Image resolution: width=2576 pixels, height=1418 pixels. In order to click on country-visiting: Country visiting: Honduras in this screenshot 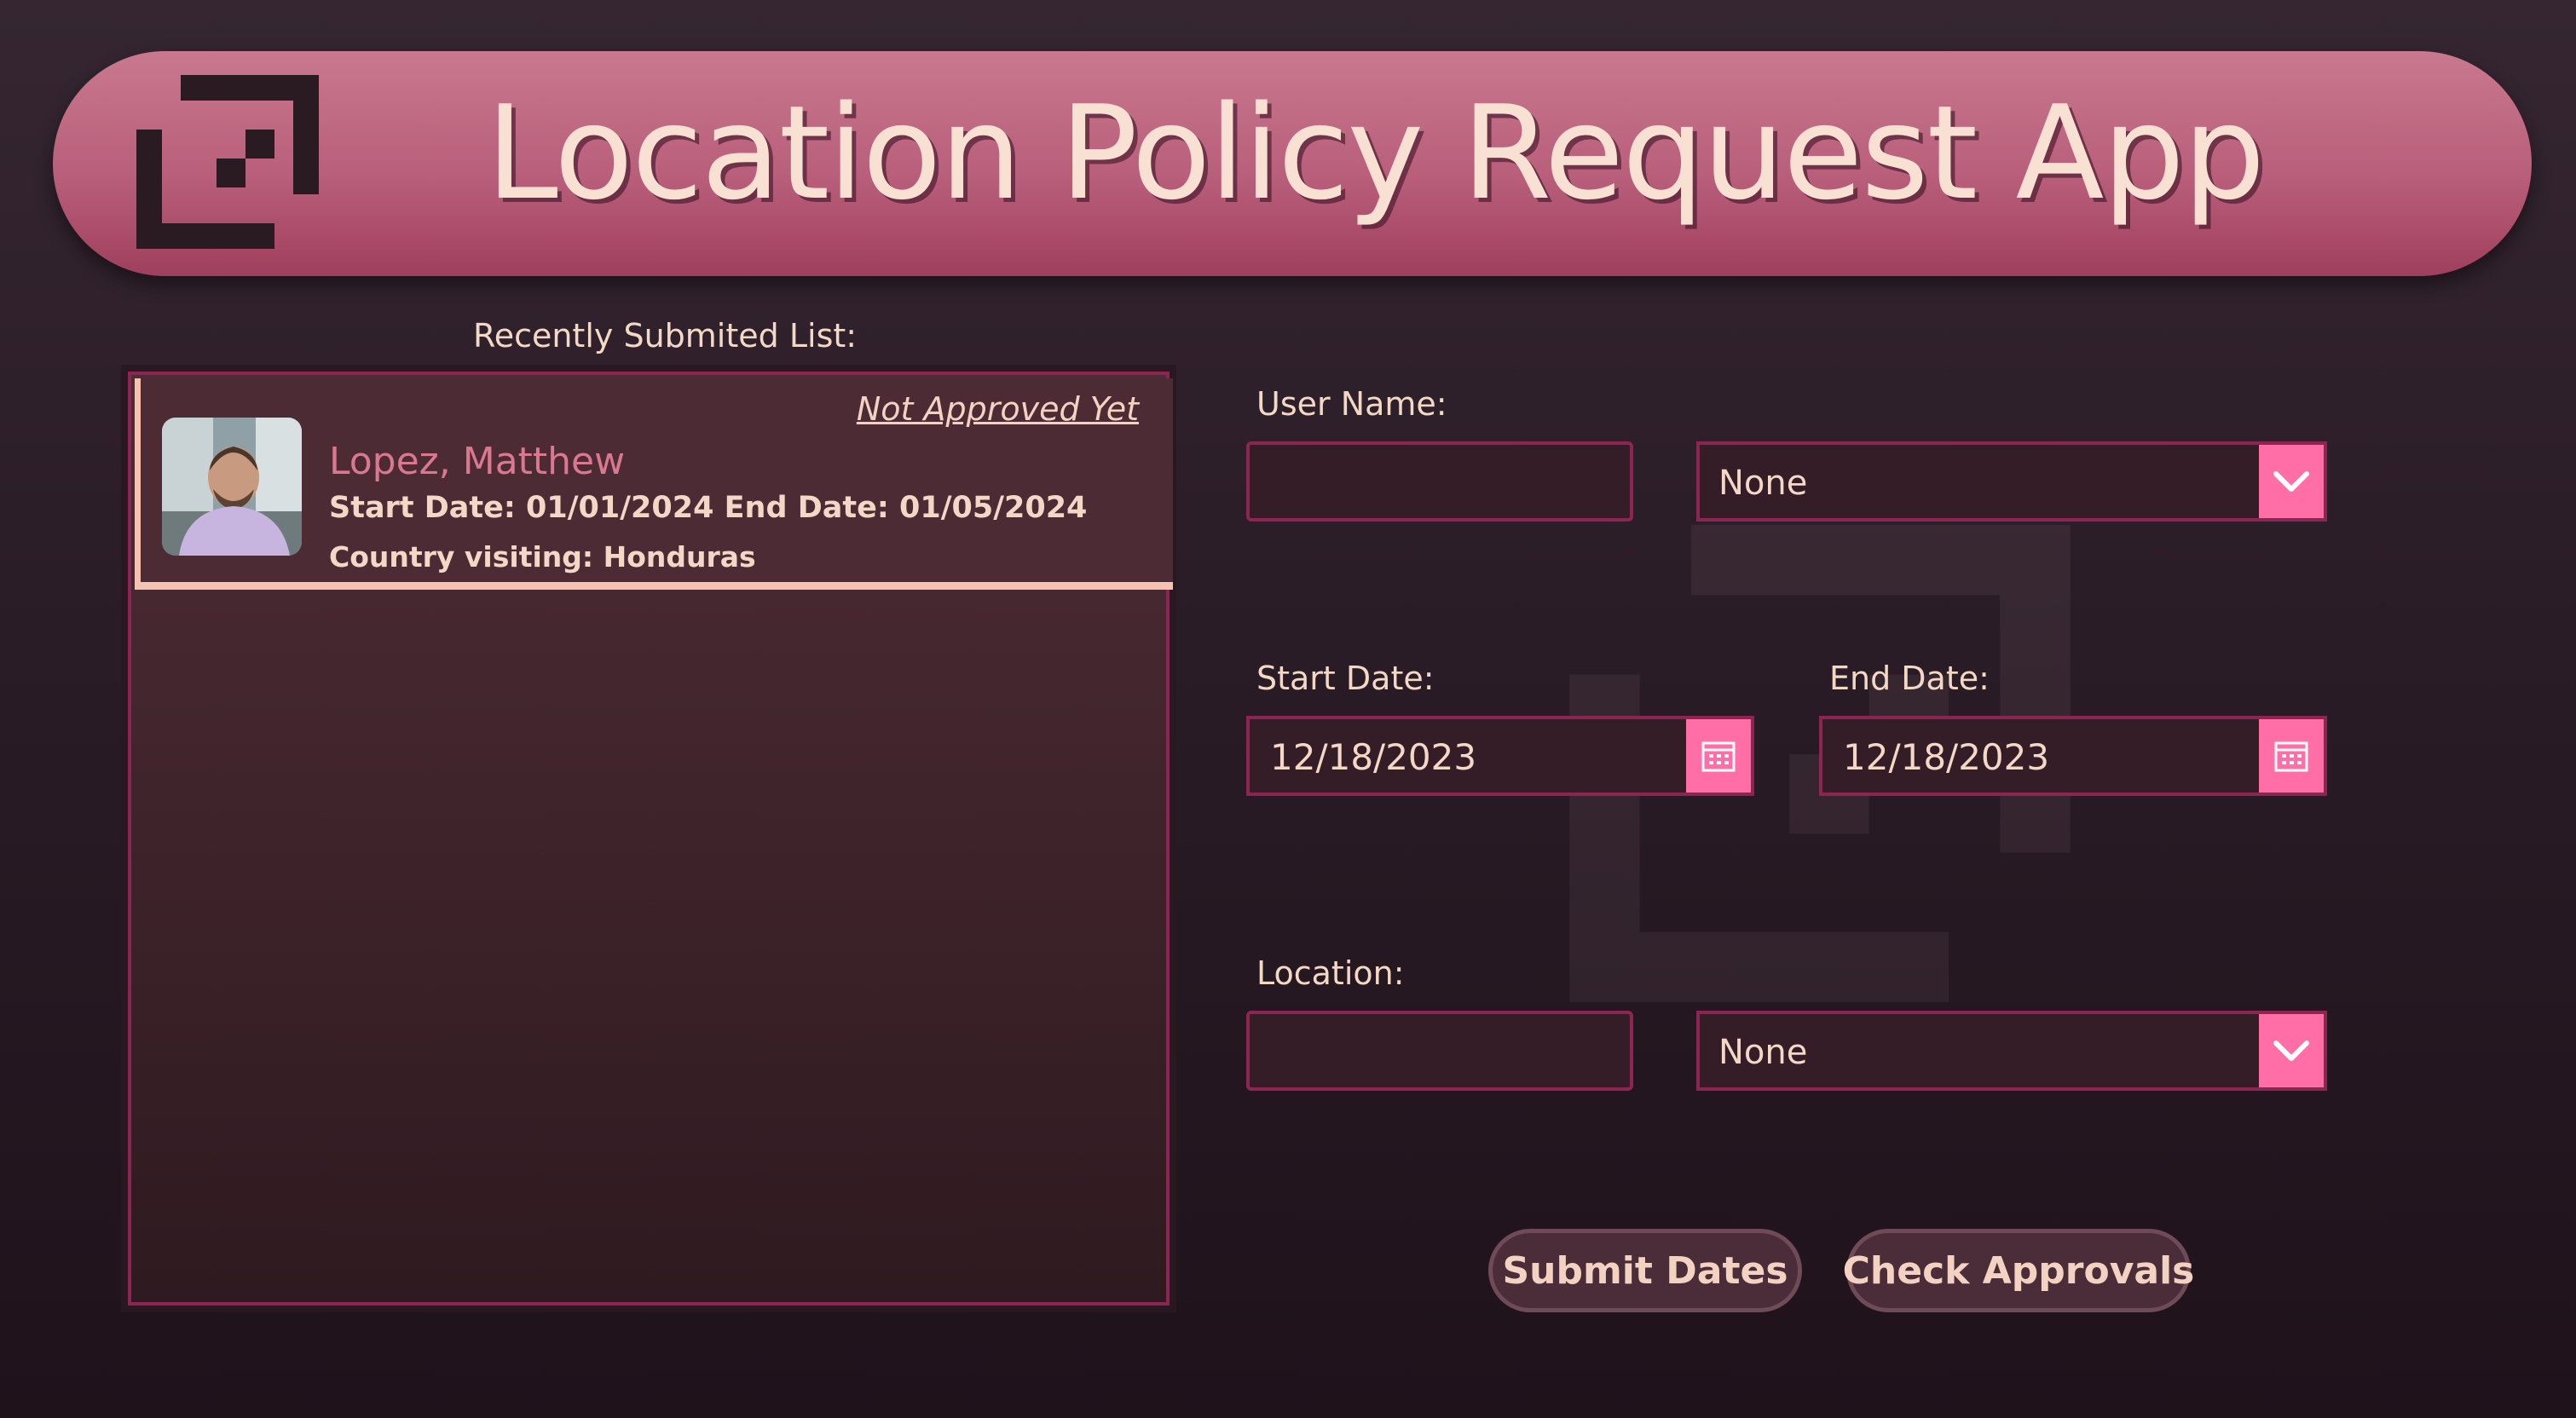, I will do `click(542, 557)`.